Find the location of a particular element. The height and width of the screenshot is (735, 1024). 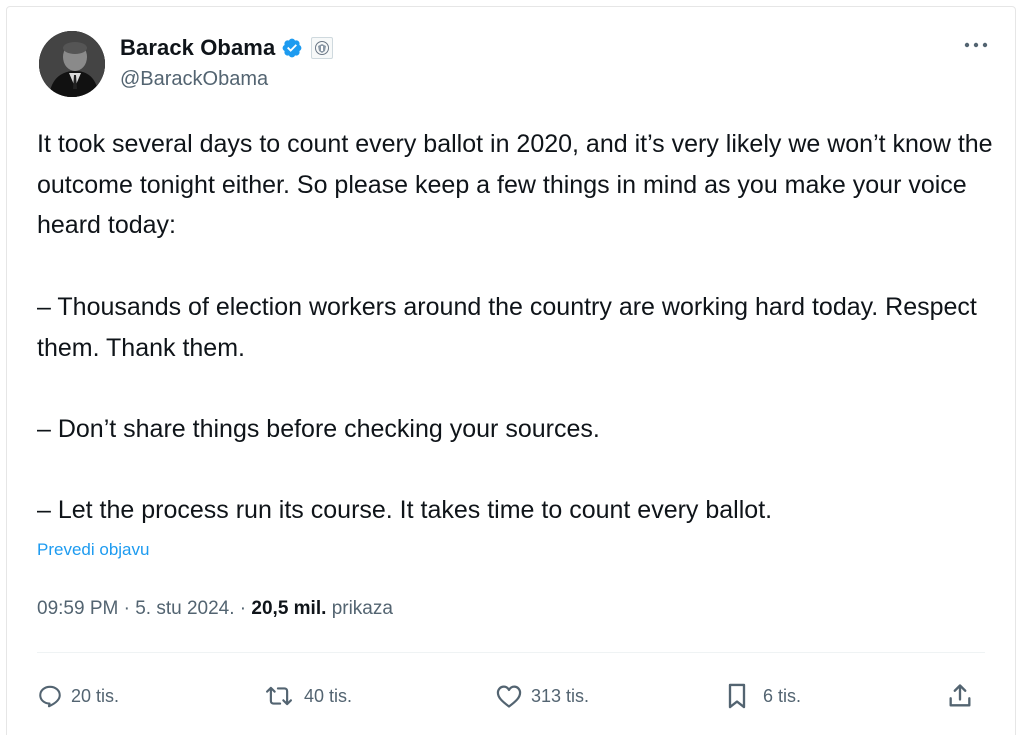

author-display-name: Barack Obama is located at coordinates (197, 48).